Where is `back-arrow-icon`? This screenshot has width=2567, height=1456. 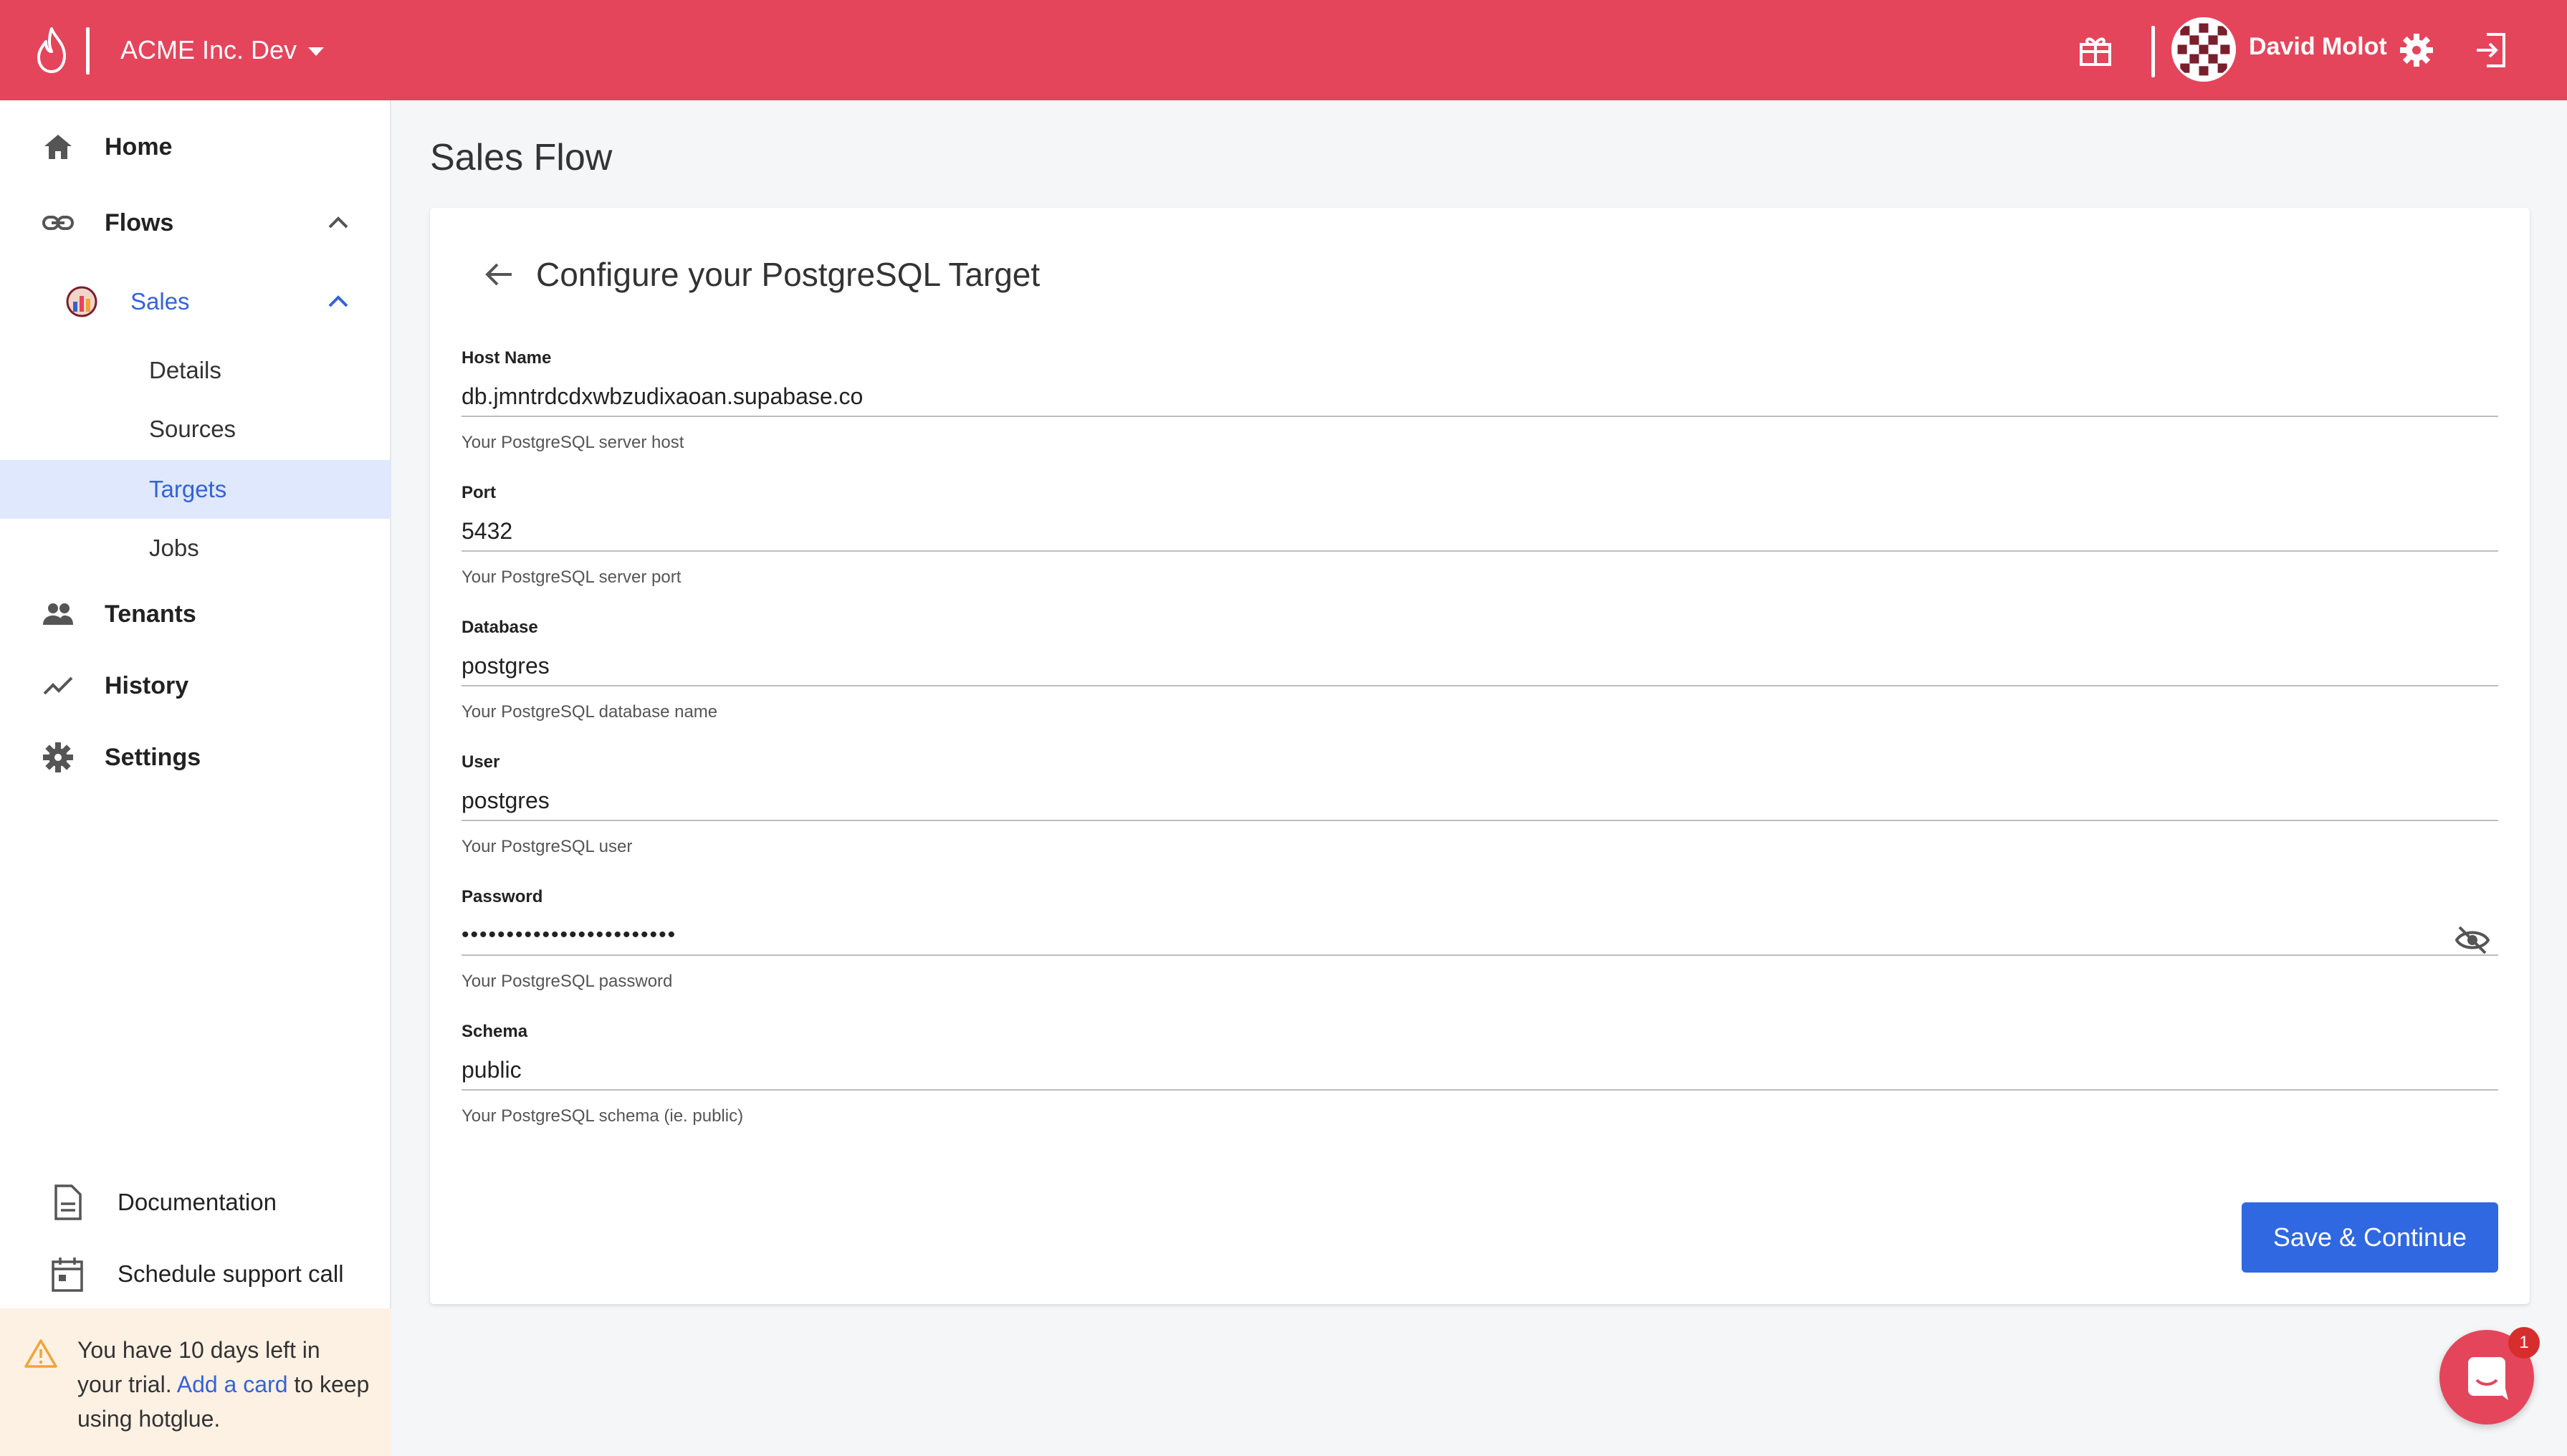
back-arrow-icon is located at coordinates (499, 274).